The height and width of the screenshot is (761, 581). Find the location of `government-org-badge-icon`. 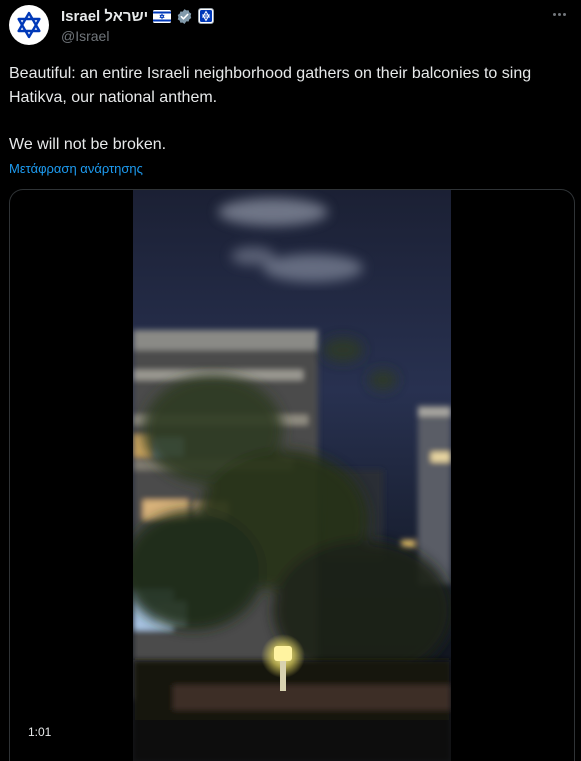

government-org-badge-icon is located at coordinates (206, 16).